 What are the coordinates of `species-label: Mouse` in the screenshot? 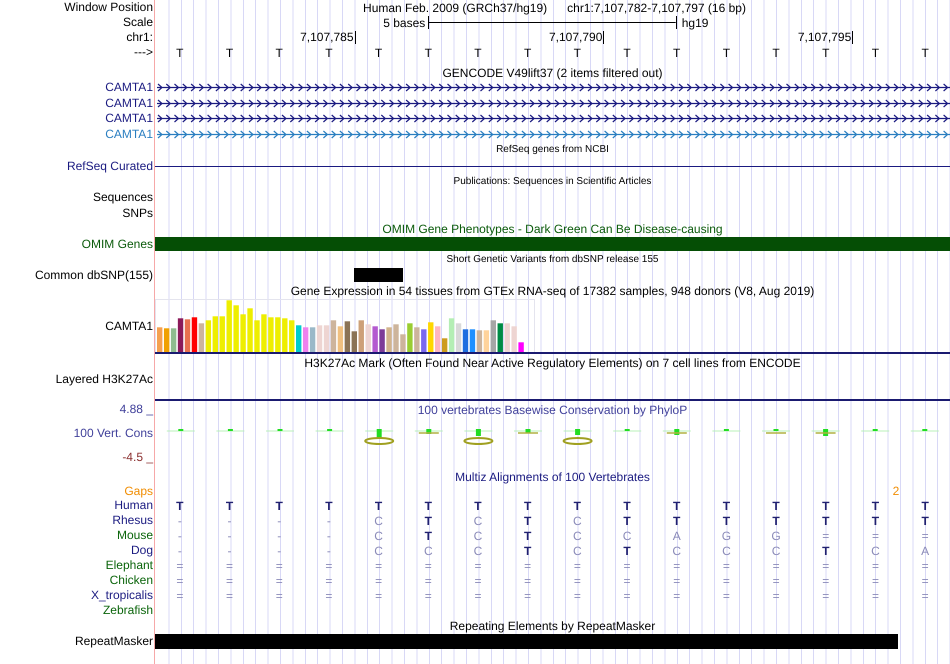 It's located at (134, 535).